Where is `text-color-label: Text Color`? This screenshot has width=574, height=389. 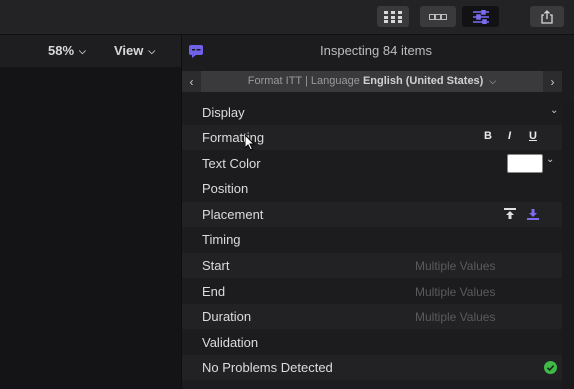 text-color-label: Text Color is located at coordinates (231, 163).